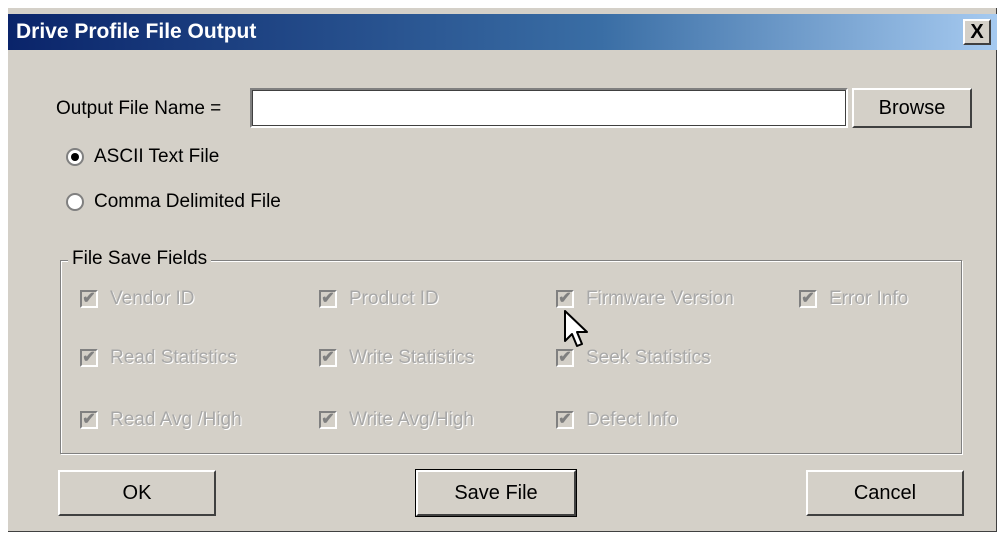 This screenshot has height=540, width=999. I want to click on ok-button: OK, so click(137, 493).